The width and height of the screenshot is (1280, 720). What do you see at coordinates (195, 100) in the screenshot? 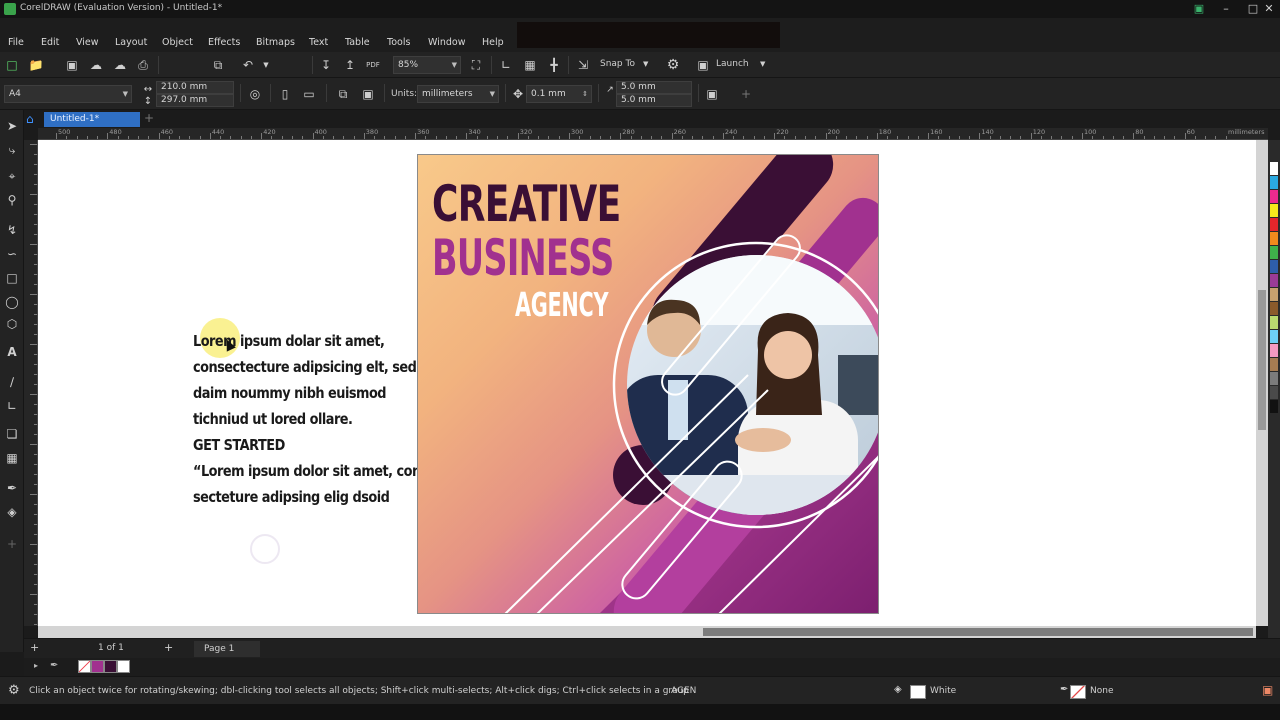
I see `page-height-field: 297.0 mm` at bounding box center [195, 100].